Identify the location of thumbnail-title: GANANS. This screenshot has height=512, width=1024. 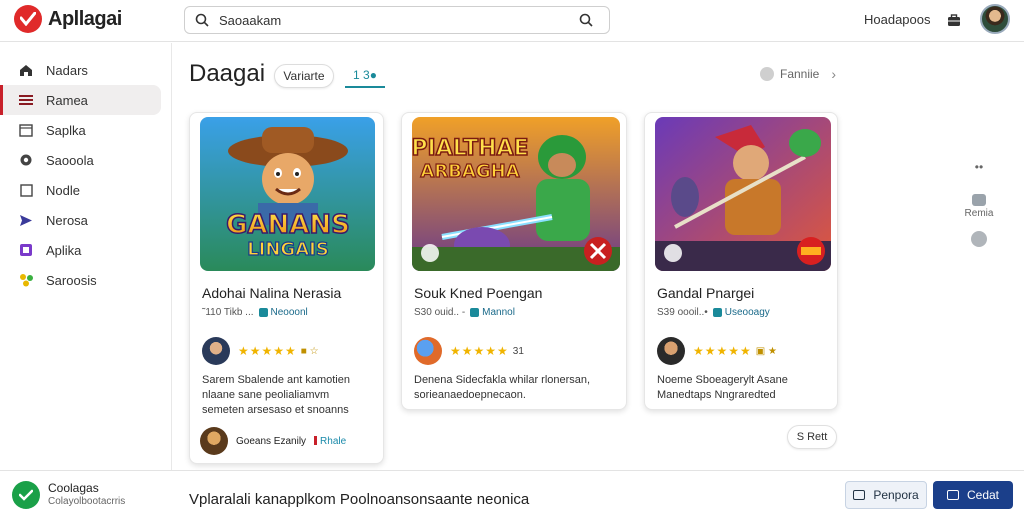
(288, 225).